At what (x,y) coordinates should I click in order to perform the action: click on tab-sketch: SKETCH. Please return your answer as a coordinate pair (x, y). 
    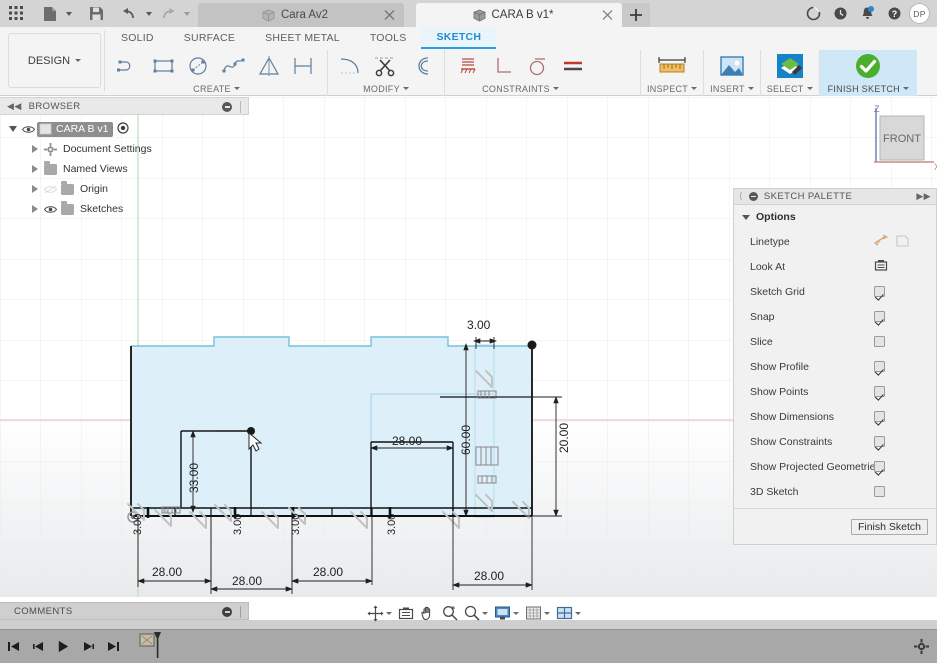
    Looking at the image, I should click on (459, 38).